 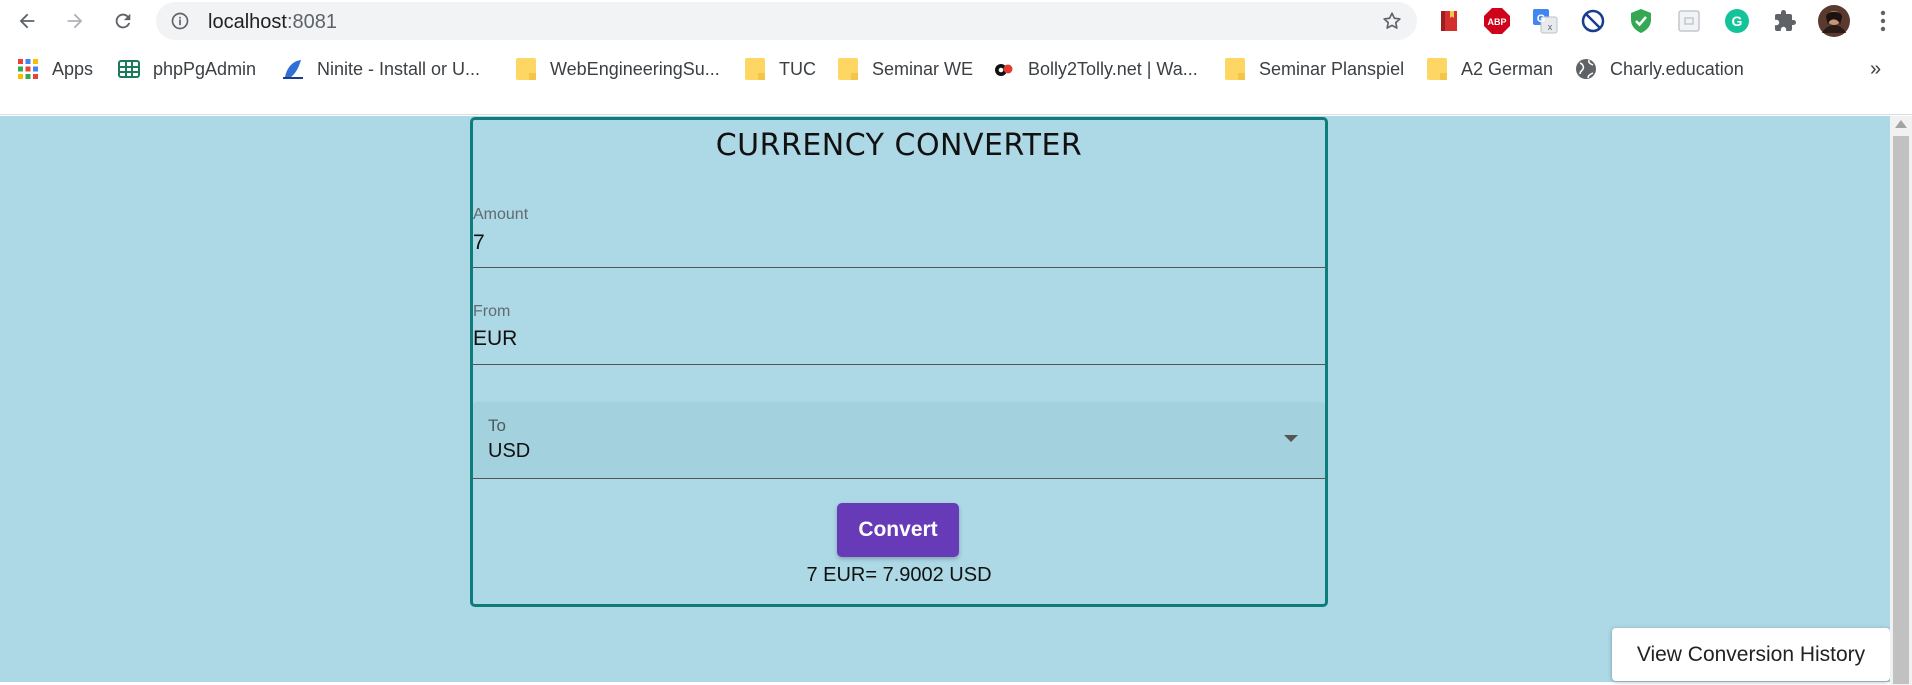 I want to click on from-input: EUR, so click(x=495, y=339).